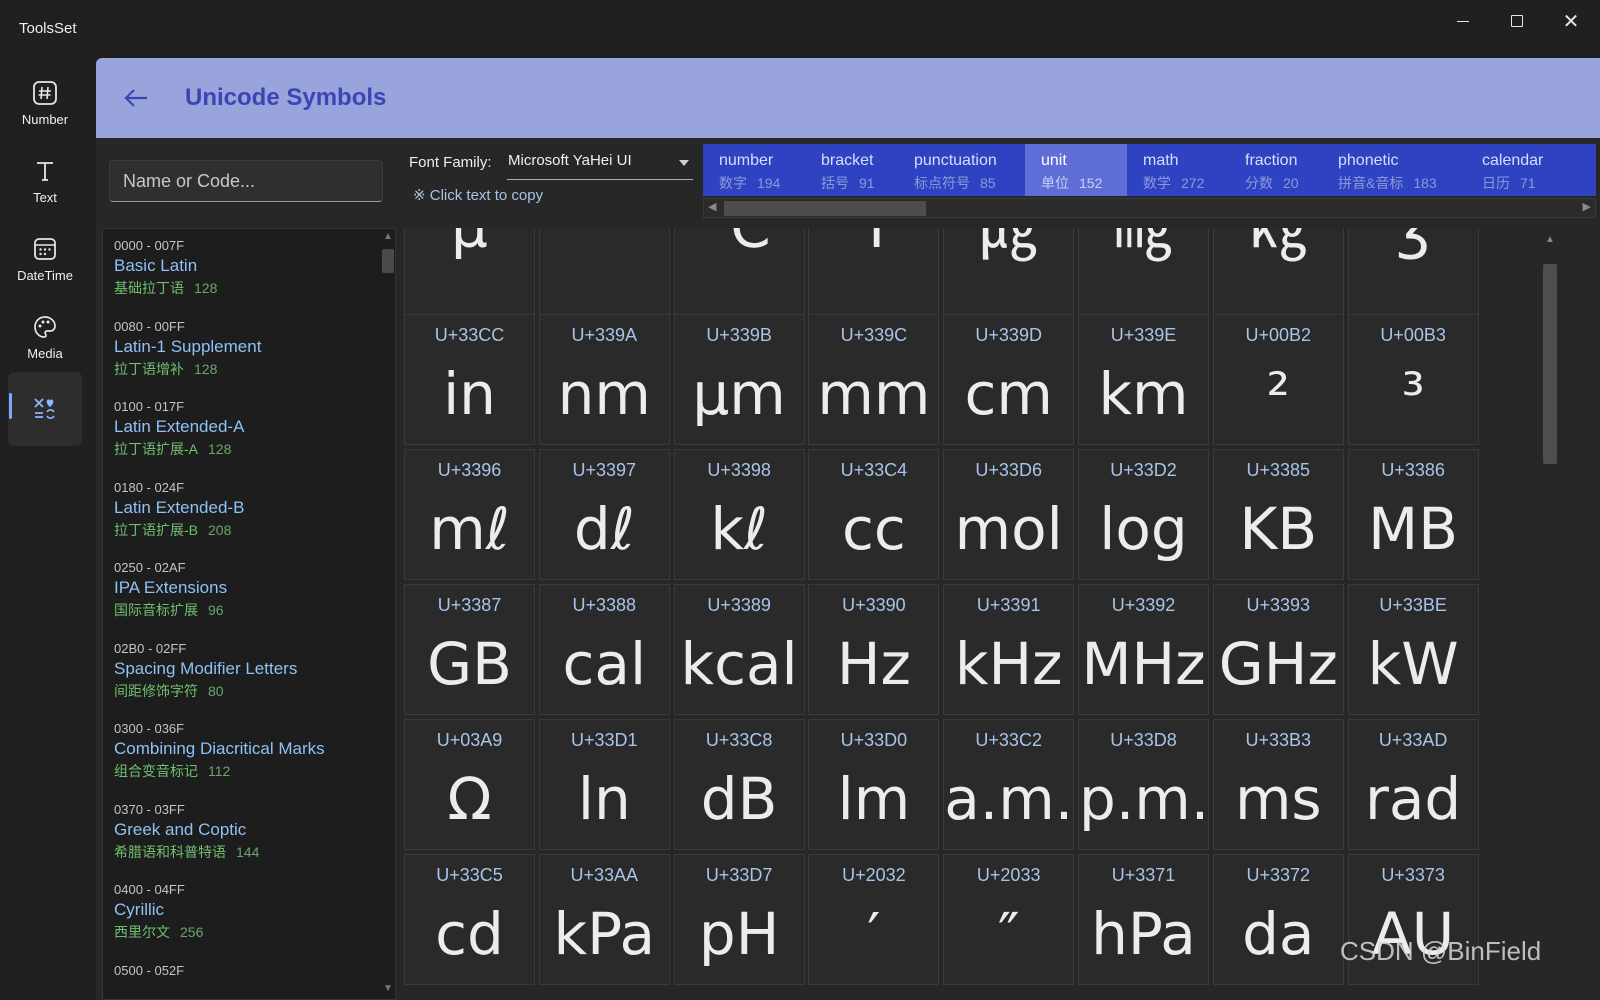  What do you see at coordinates (739, 649) in the screenshot?
I see `symbol-cell: U+3389 kcal` at bounding box center [739, 649].